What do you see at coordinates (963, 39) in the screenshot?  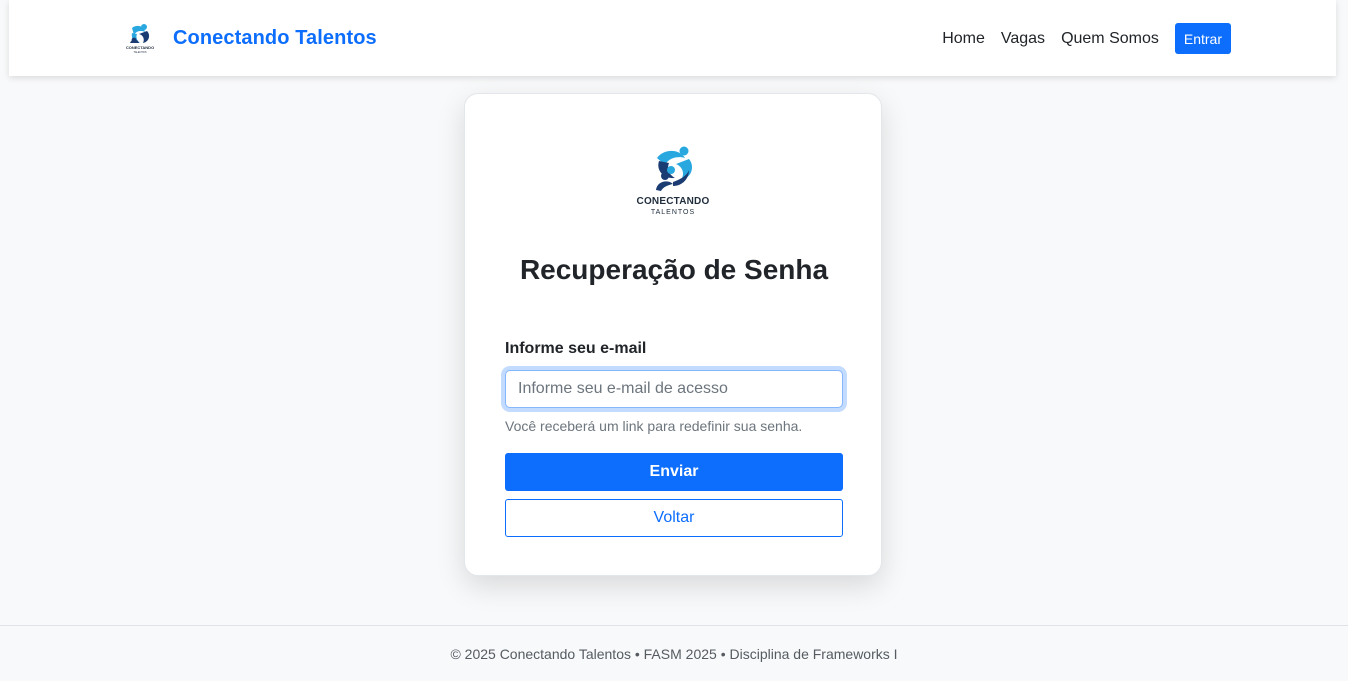 I see `nav-link-home: Home` at bounding box center [963, 39].